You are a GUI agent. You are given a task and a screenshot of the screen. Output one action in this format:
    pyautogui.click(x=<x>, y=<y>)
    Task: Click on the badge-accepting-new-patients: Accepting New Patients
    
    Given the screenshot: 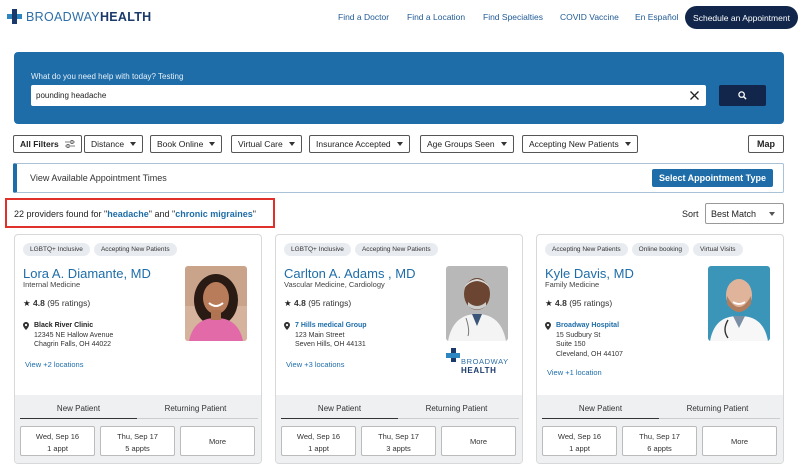 What is the action you would take?
    pyautogui.click(x=396, y=249)
    